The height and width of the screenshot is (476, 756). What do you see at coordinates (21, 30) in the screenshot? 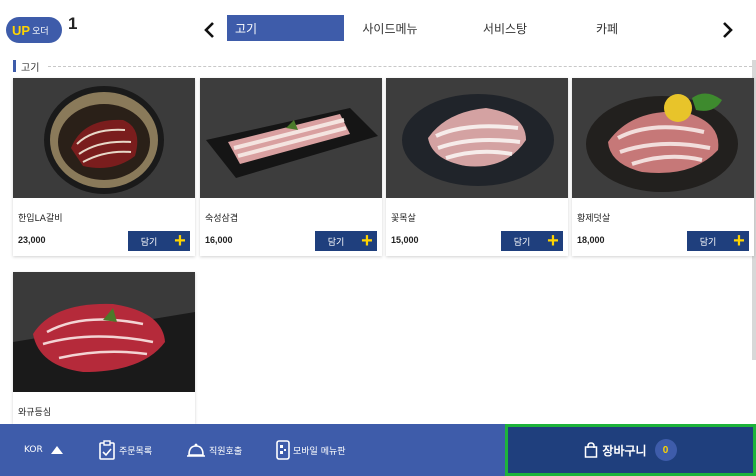
I see `logo-up-text: UP` at bounding box center [21, 30].